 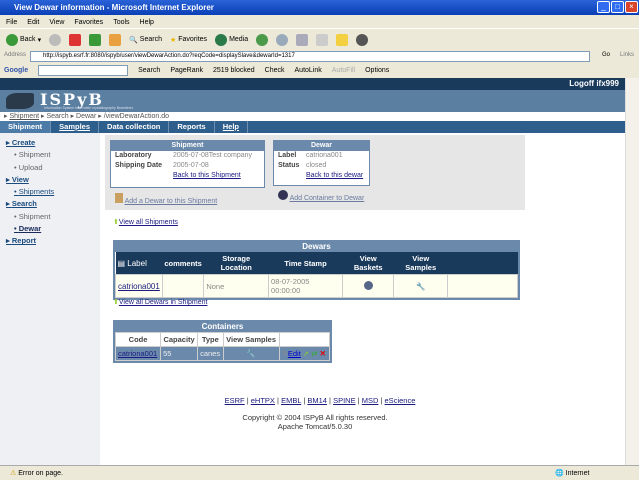 I want to click on eye-logo-icon, so click(x=20, y=101).